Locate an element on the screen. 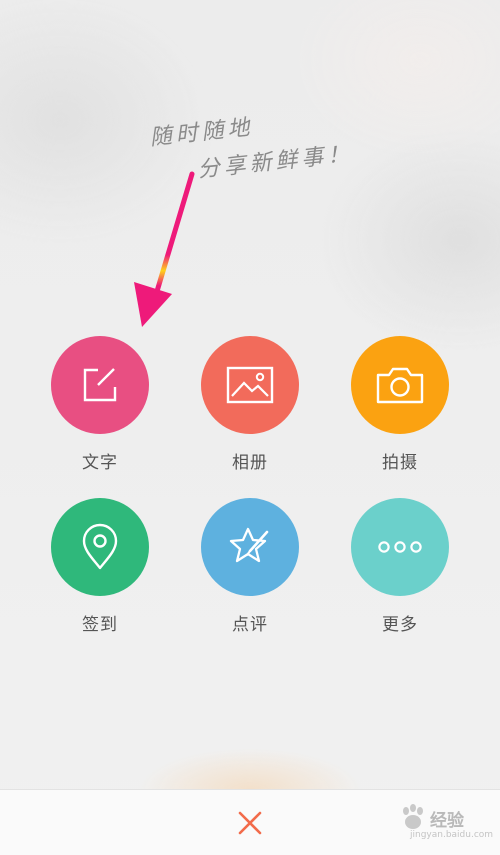  action-album: 相册 is located at coordinates (250, 404).